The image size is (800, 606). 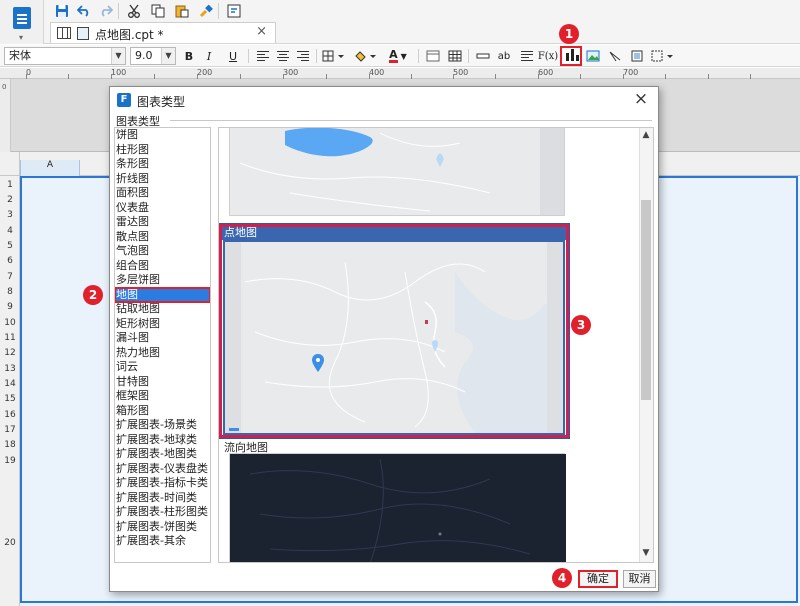 What do you see at coordinates (162, 338) in the screenshot?
I see `list-item: 漏斗图` at bounding box center [162, 338].